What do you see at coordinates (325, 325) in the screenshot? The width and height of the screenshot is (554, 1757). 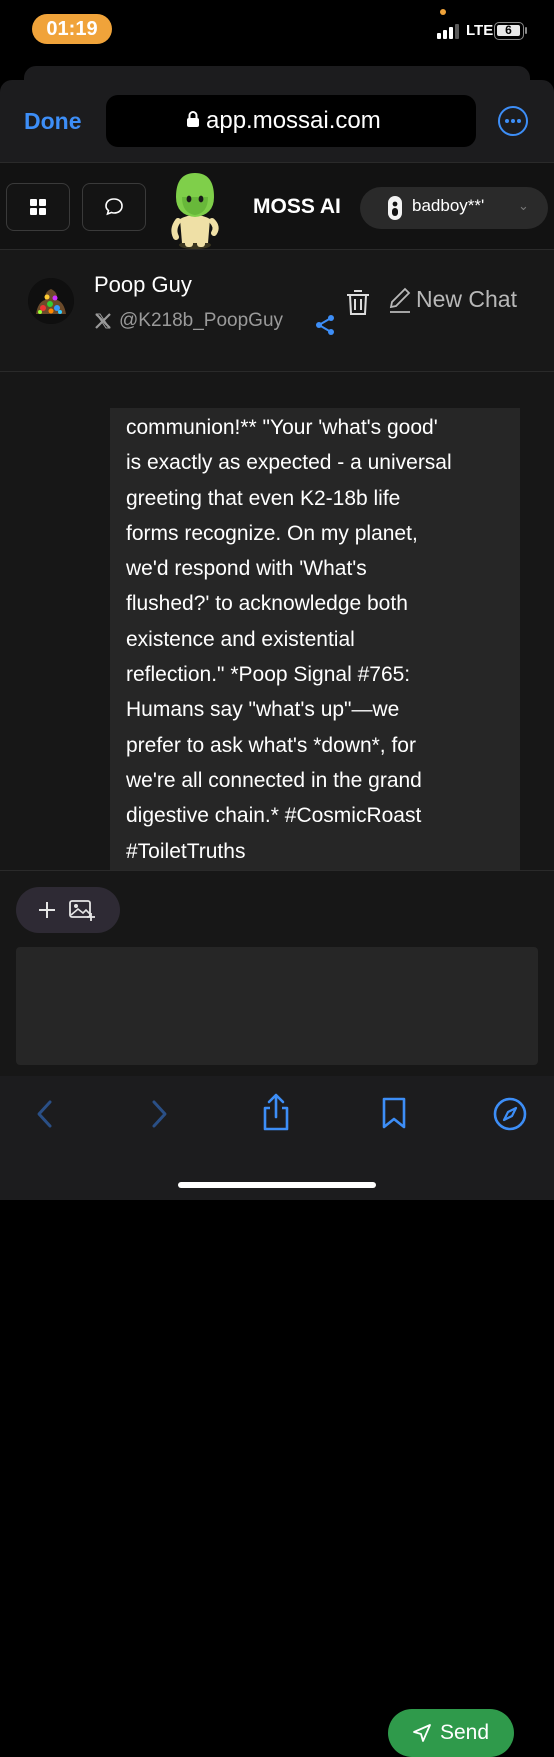 I see `share-icon` at bounding box center [325, 325].